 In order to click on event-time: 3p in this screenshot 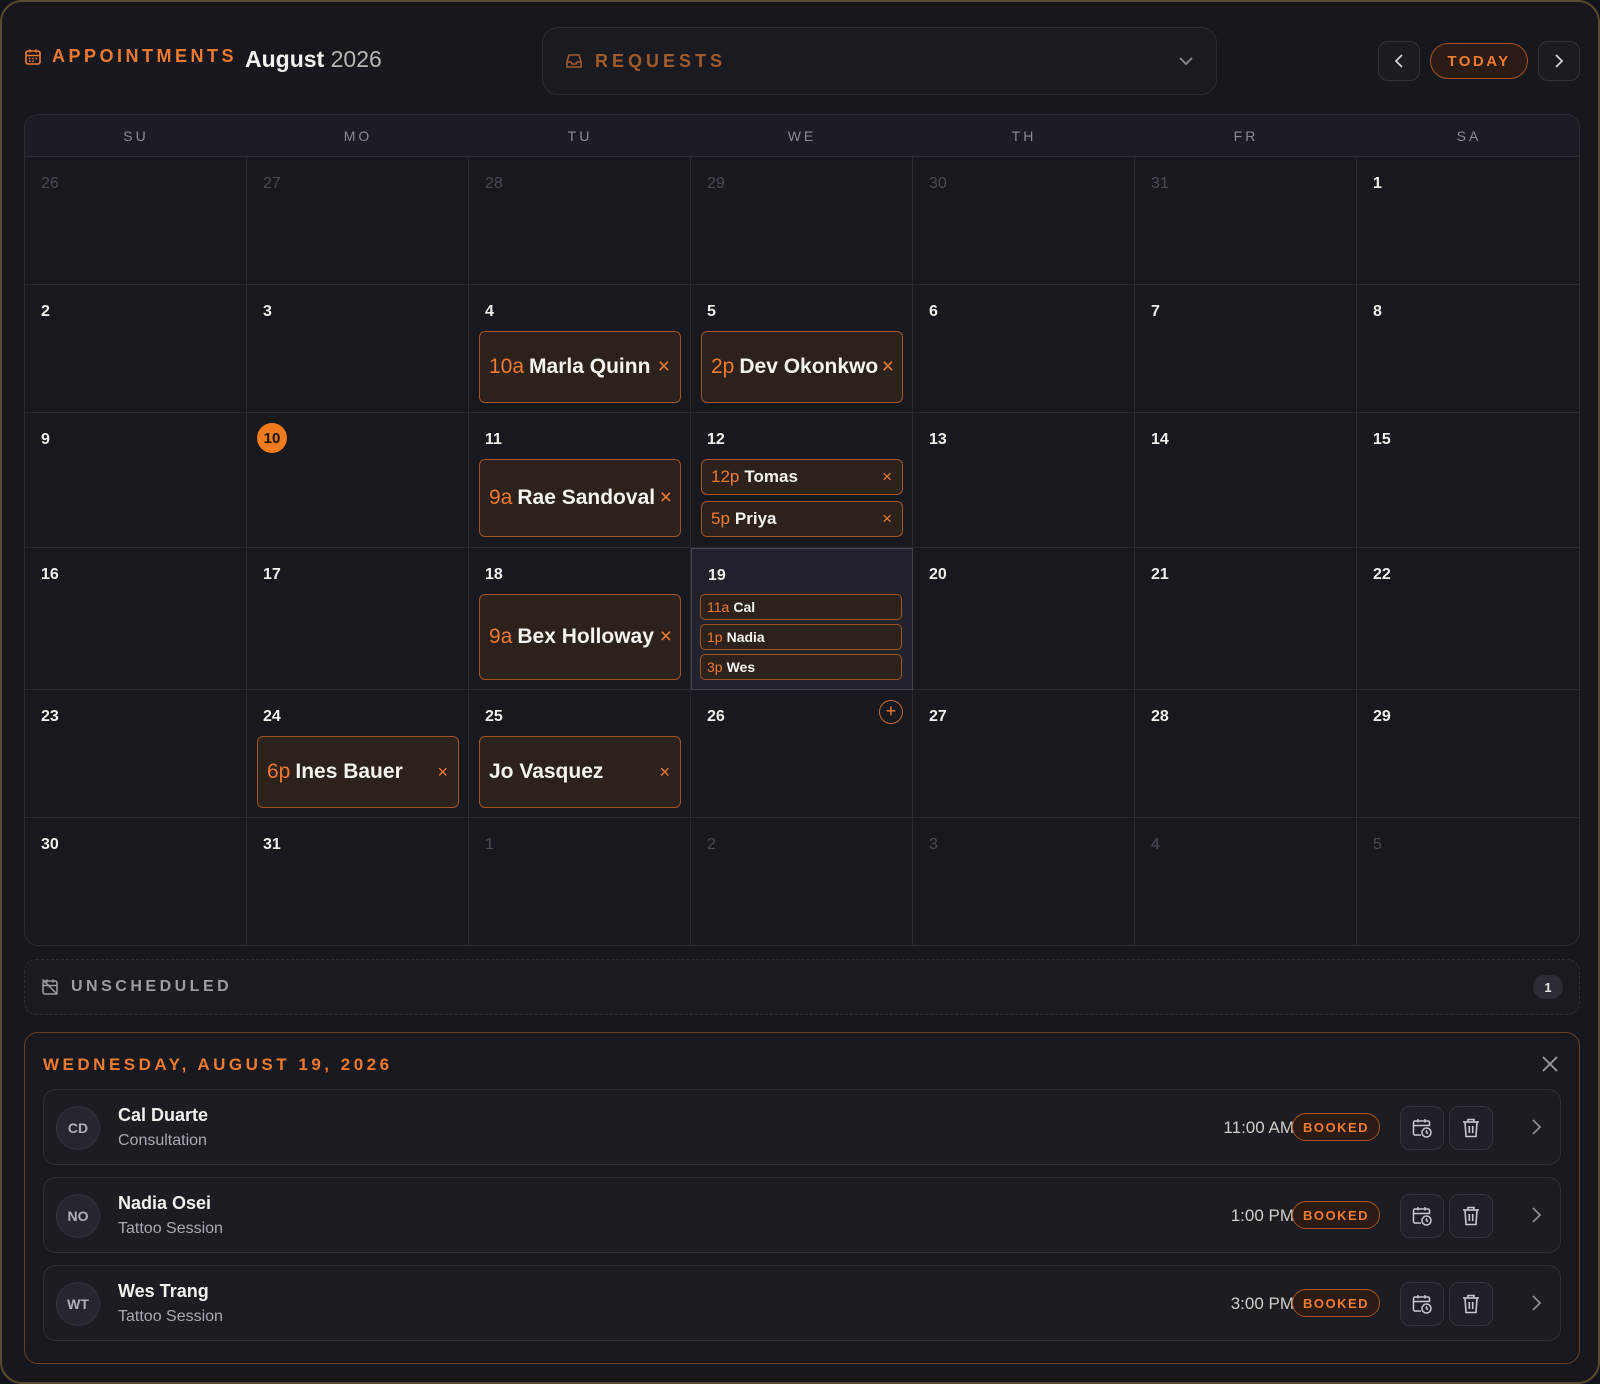, I will do `click(715, 667)`.